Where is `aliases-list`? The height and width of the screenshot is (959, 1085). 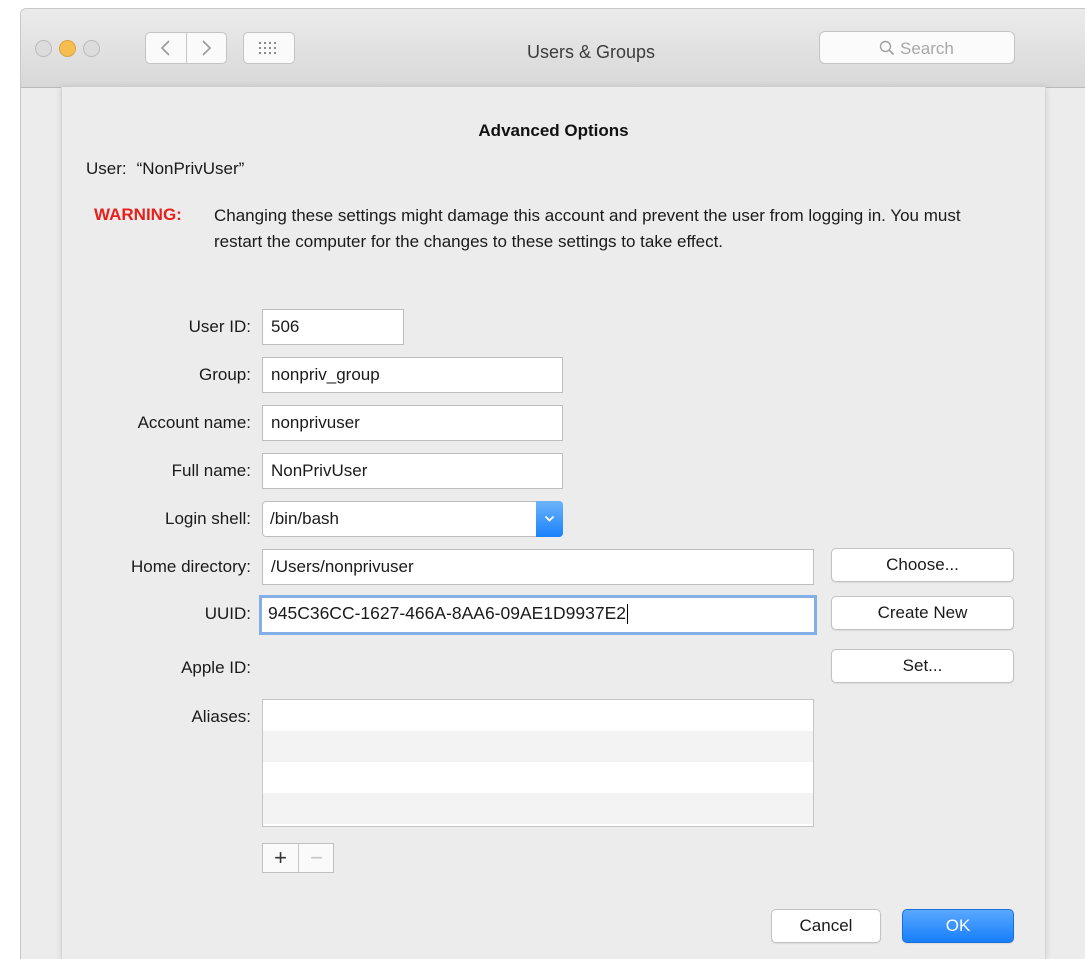
aliases-list is located at coordinates (538, 763).